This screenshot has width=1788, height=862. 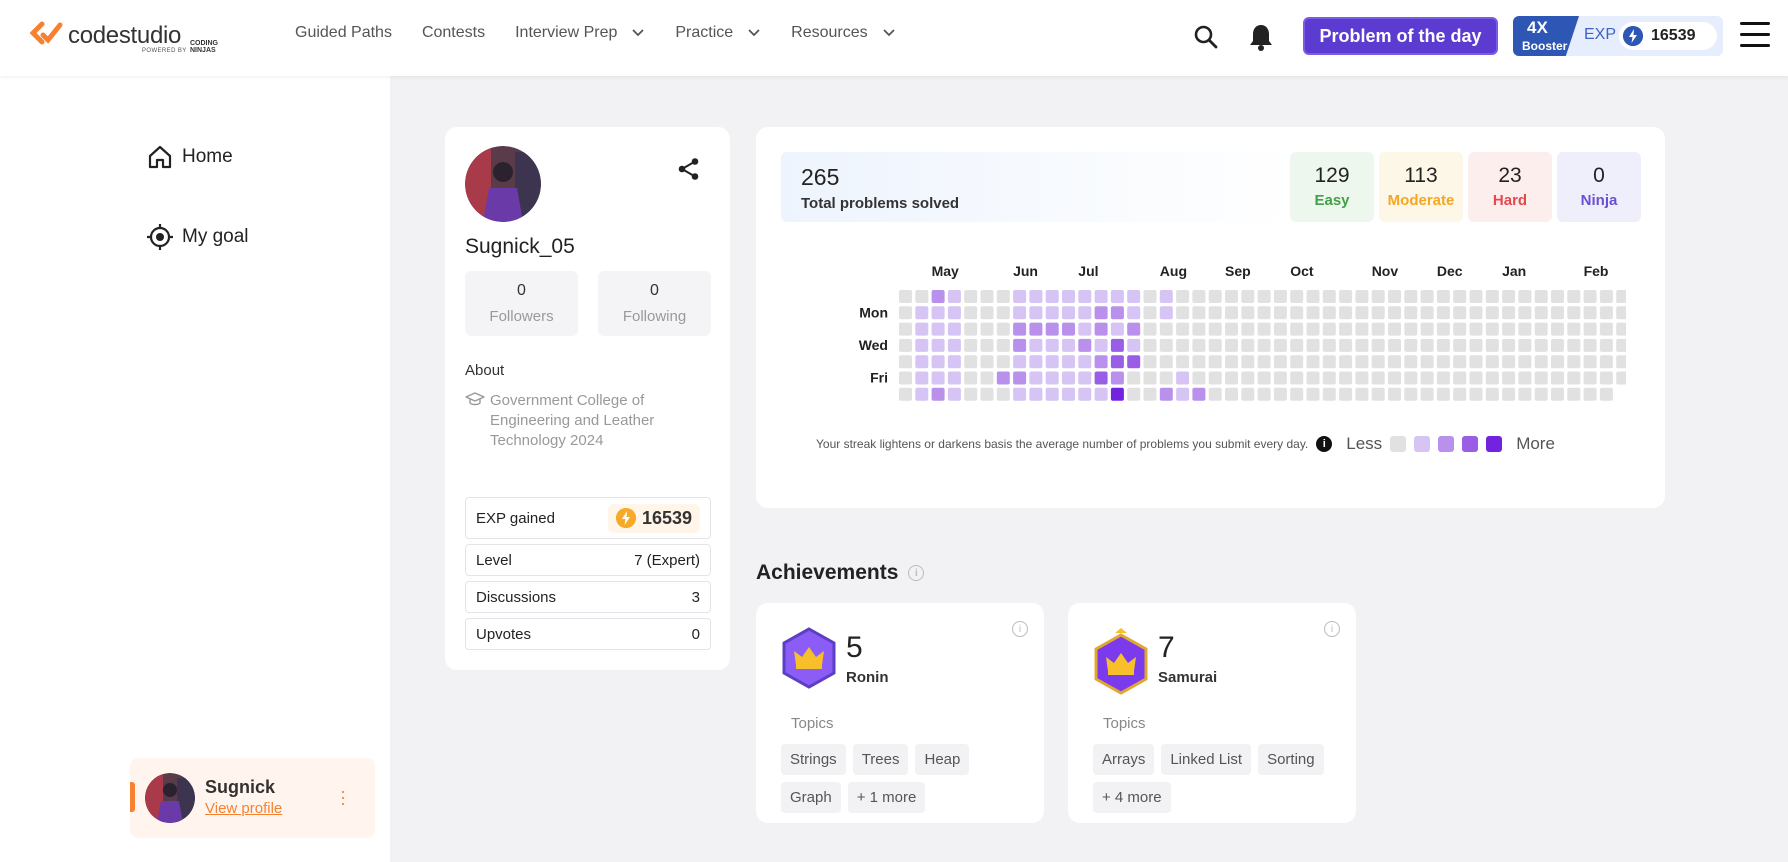 I want to click on topic-tag: Heap, so click(x=942, y=759).